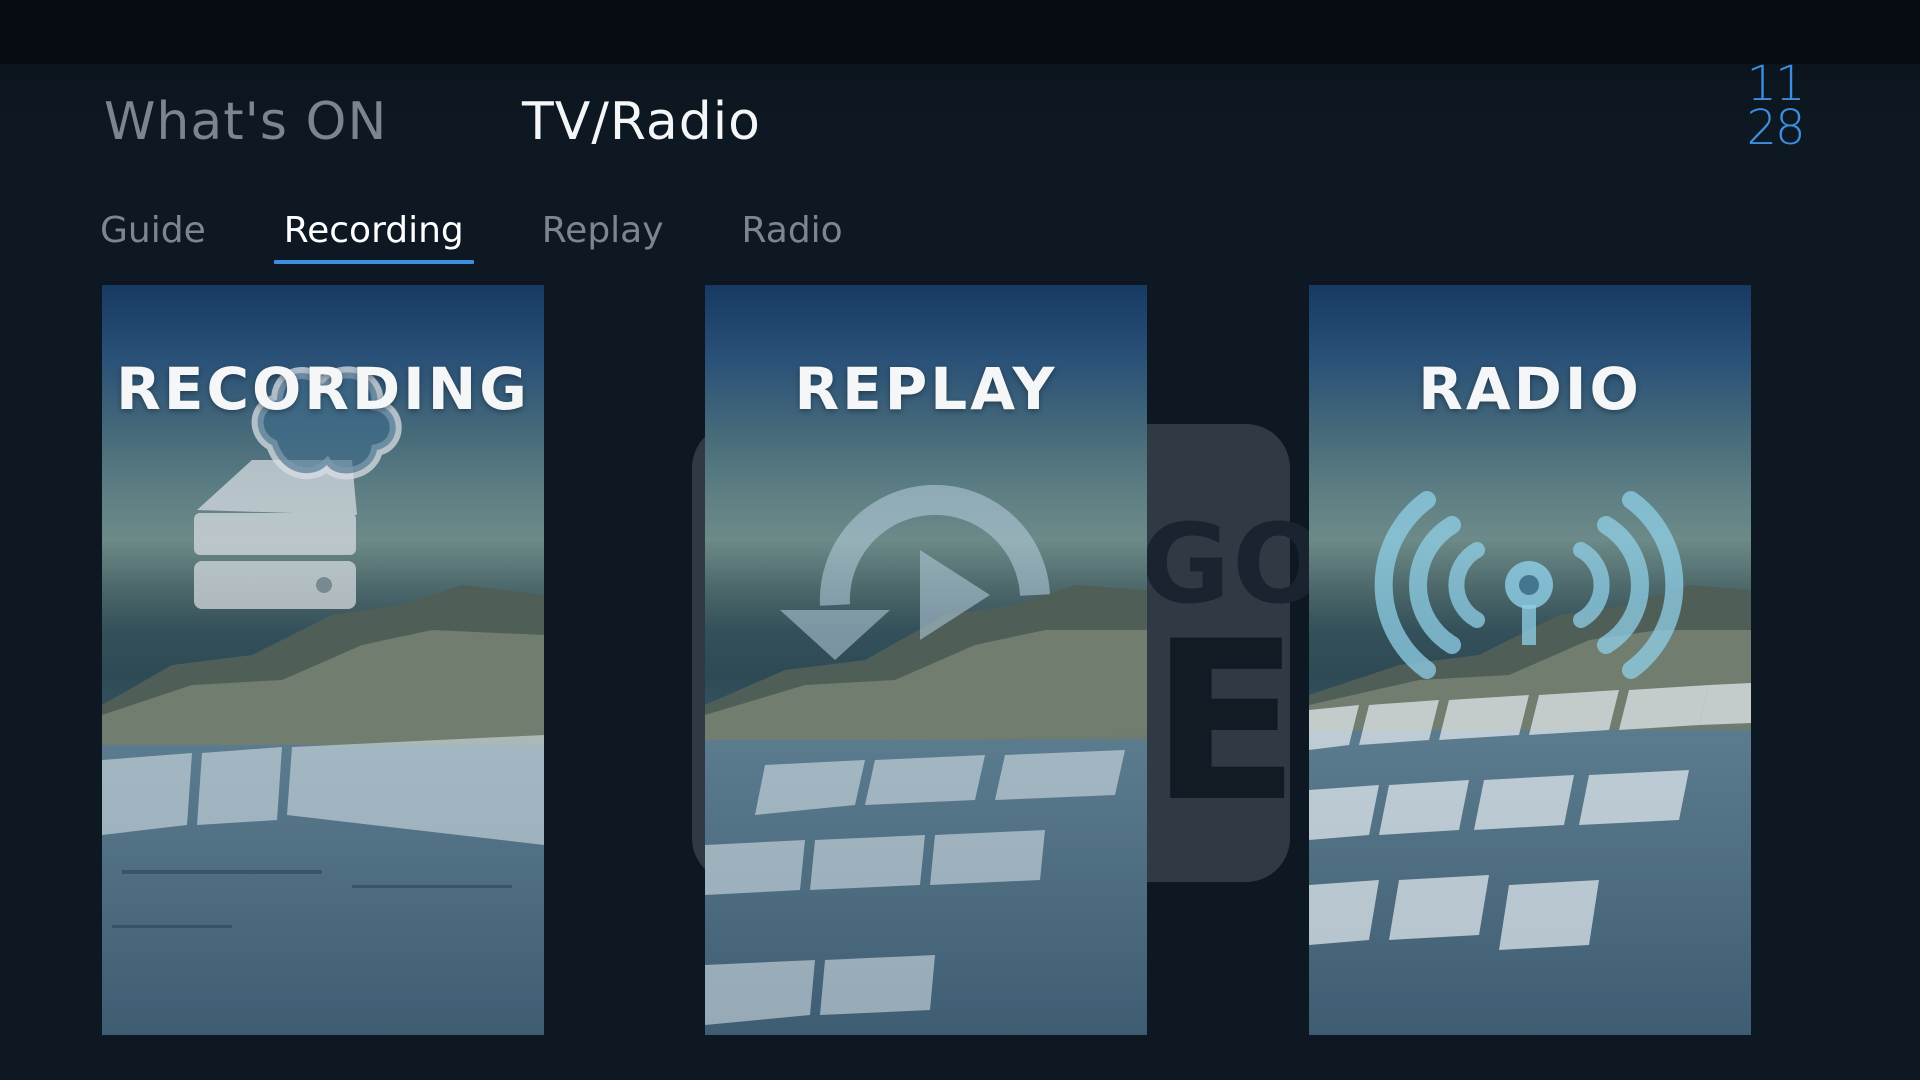 This screenshot has height=1080, width=1920. I want to click on tab-recording: Recording, so click(373, 234).